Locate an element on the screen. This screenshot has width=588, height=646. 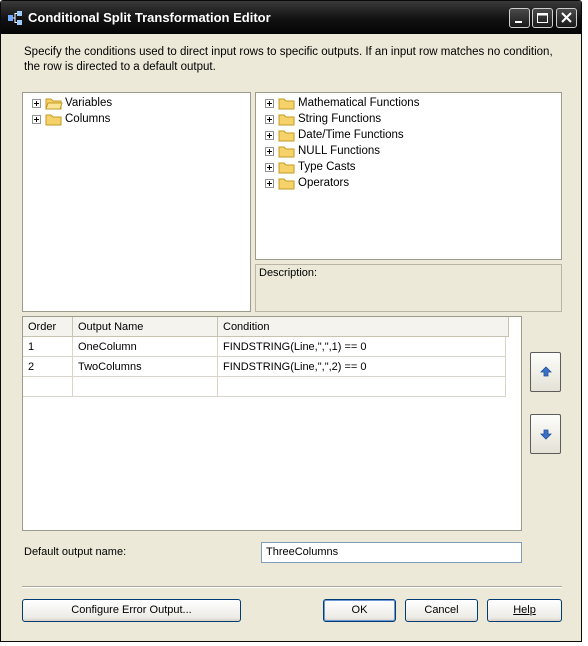
tree-node-label: Operators is located at coordinates (324, 183).